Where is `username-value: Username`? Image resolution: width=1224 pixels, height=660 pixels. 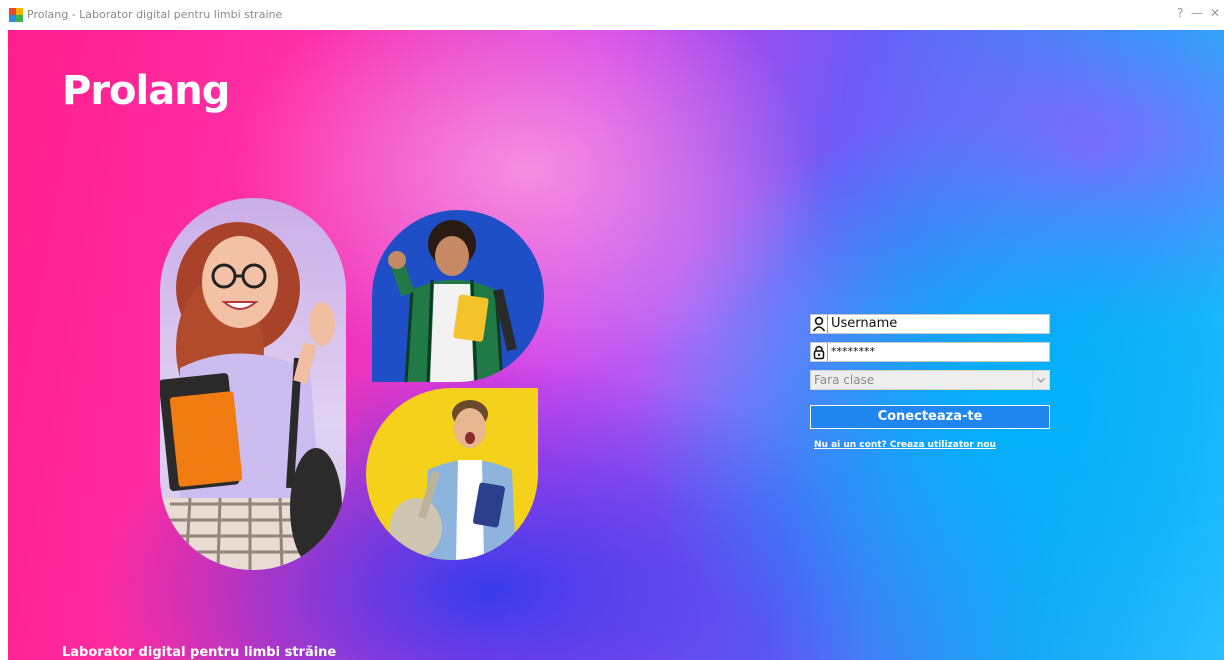
username-value: Username is located at coordinates (864, 323).